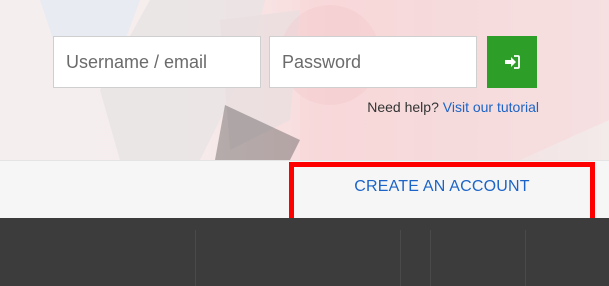  I want to click on login-submit-button, so click(512, 62).